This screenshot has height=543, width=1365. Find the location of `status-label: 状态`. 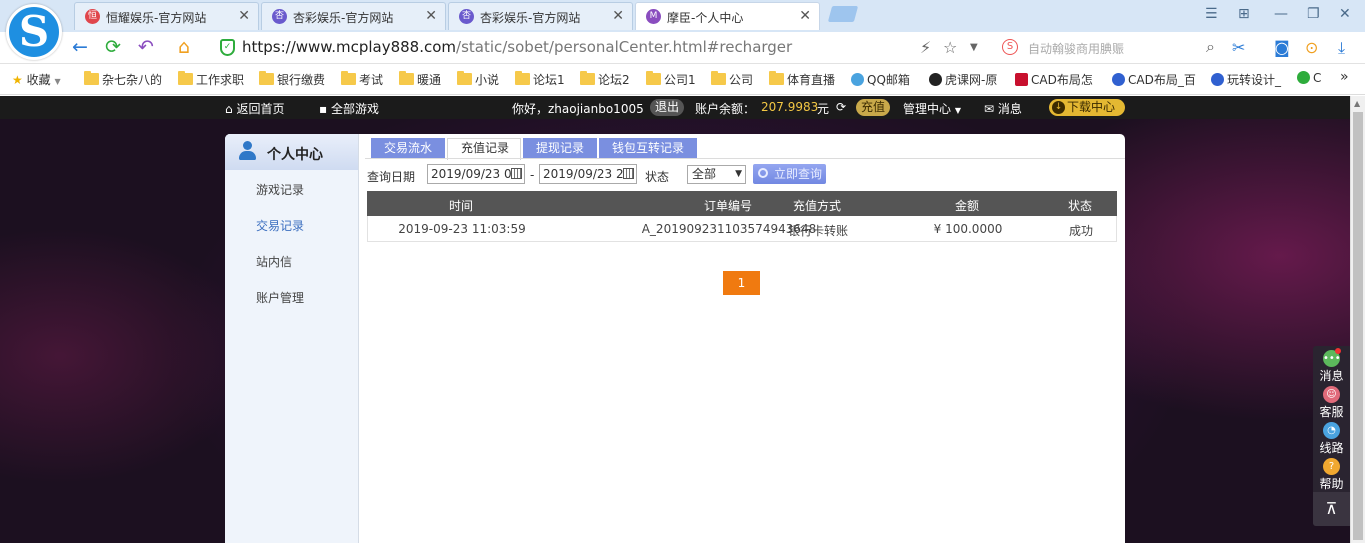

status-label: 状态 is located at coordinates (657, 177).